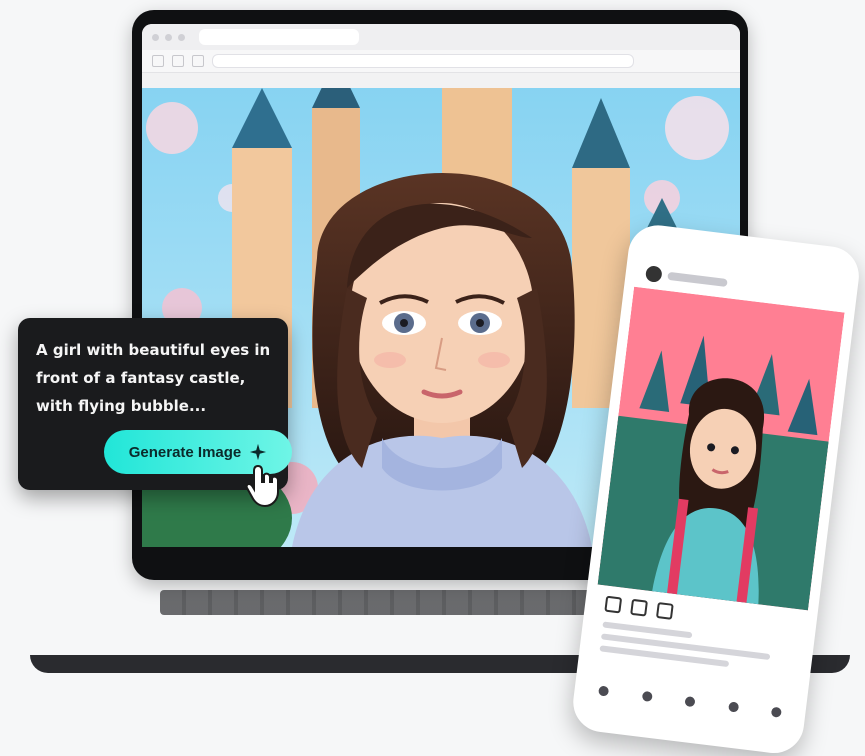 The image size is (865, 756). I want to click on window-control-maximize, so click(181, 37).